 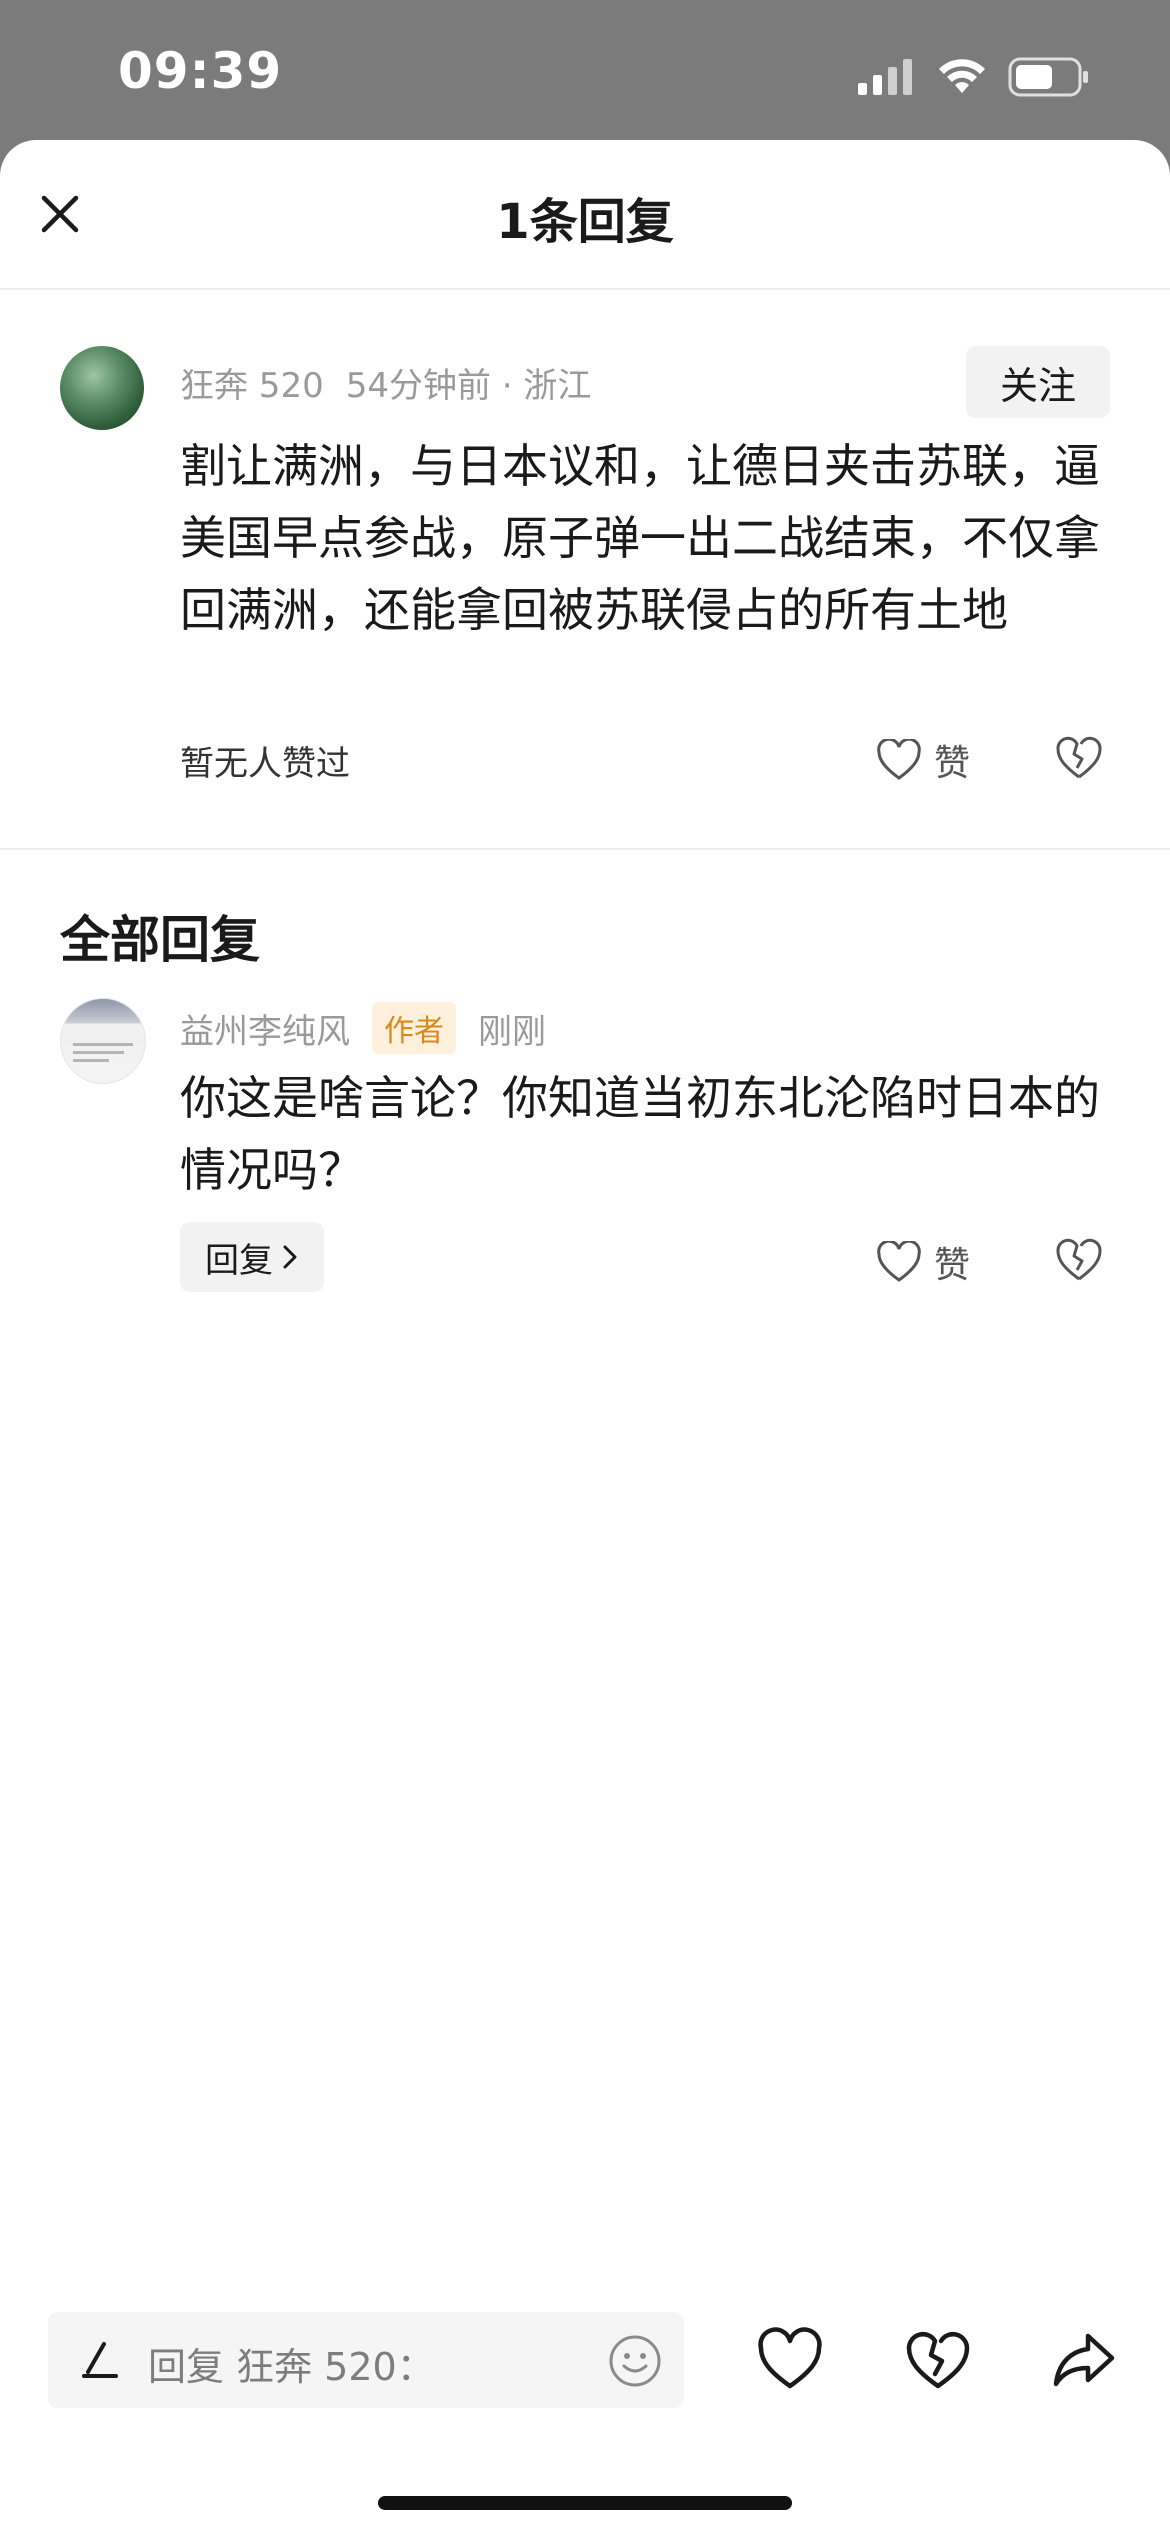 What do you see at coordinates (200, 71) in the screenshot?
I see `status-time: 09:39` at bounding box center [200, 71].